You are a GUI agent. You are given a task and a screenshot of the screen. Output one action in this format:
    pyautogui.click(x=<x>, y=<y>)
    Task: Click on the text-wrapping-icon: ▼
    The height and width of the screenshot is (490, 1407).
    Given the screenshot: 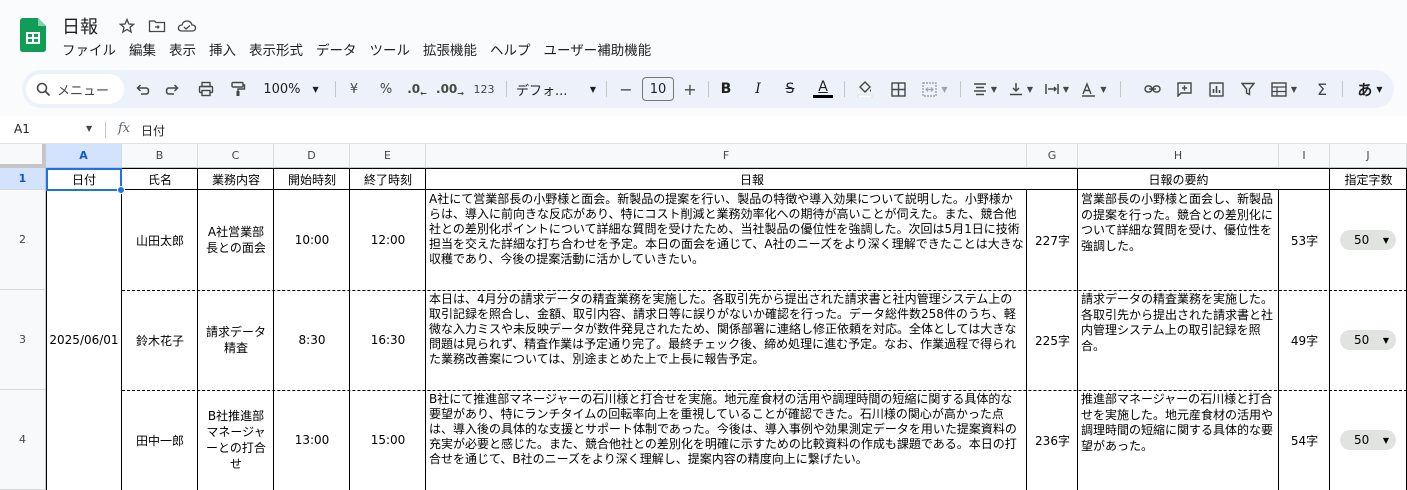 What is the action you would take?
    pyautogui.click(x=1057, y=89)
    